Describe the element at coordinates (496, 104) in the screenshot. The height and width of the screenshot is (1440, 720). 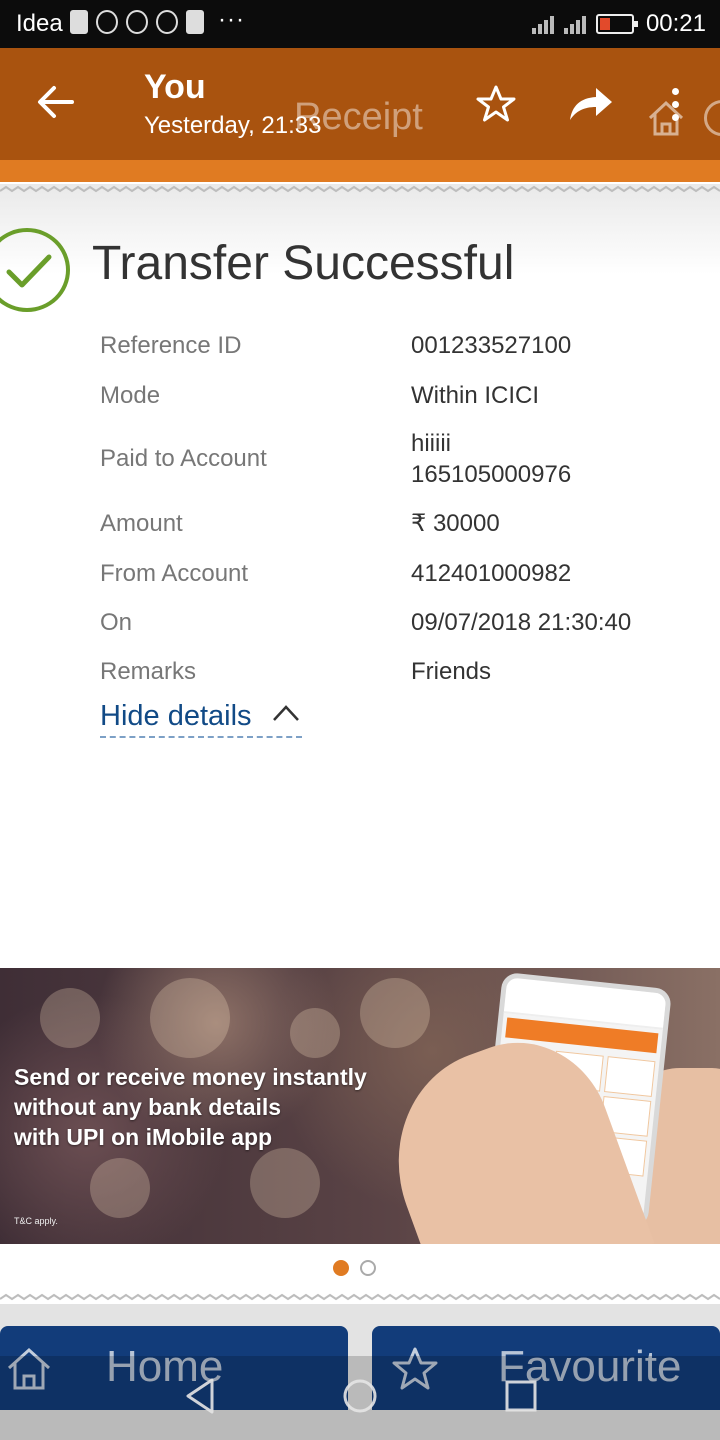
I see `star-icon` at that location.